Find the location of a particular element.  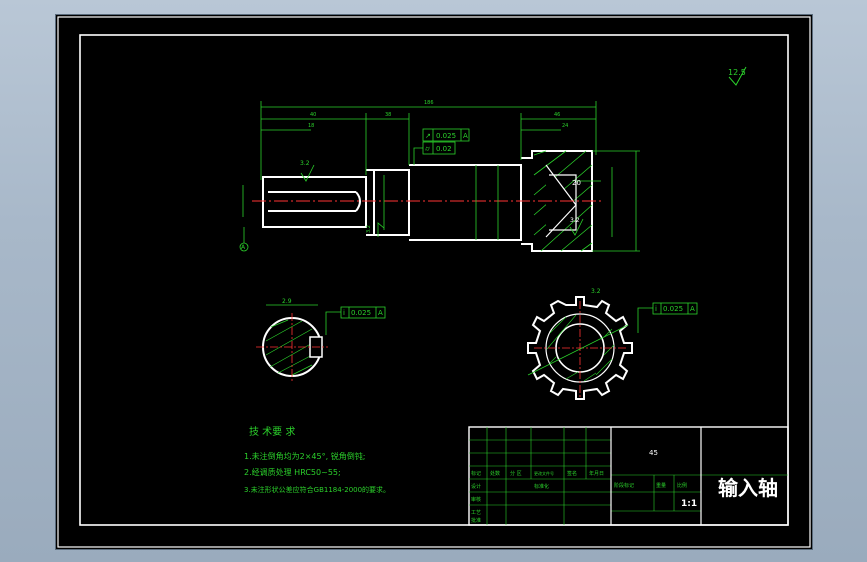

tb-label-1: 处数 is located at coordinates (495, 473).